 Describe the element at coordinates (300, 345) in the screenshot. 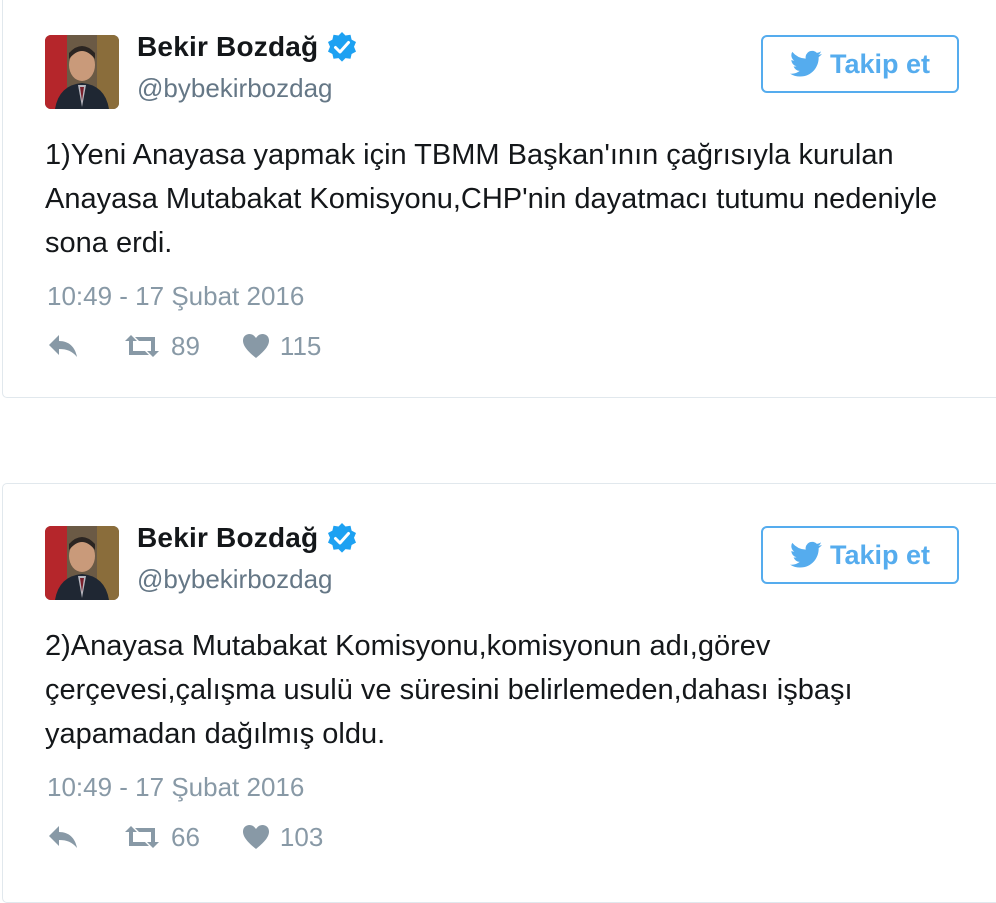

I see `like-count: 115` at that location.